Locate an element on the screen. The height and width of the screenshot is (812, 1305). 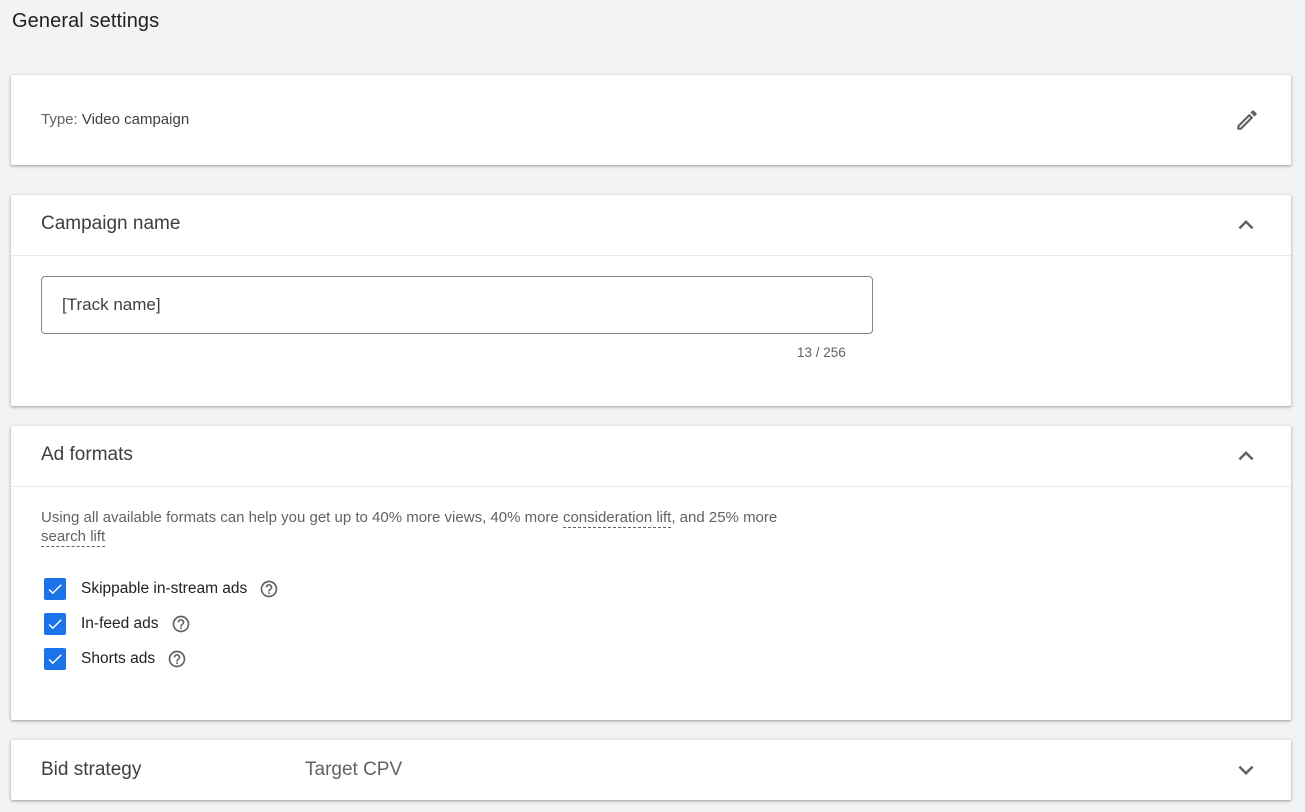
campaign-type-value: Video campaign is located at coordinates (135, 119).